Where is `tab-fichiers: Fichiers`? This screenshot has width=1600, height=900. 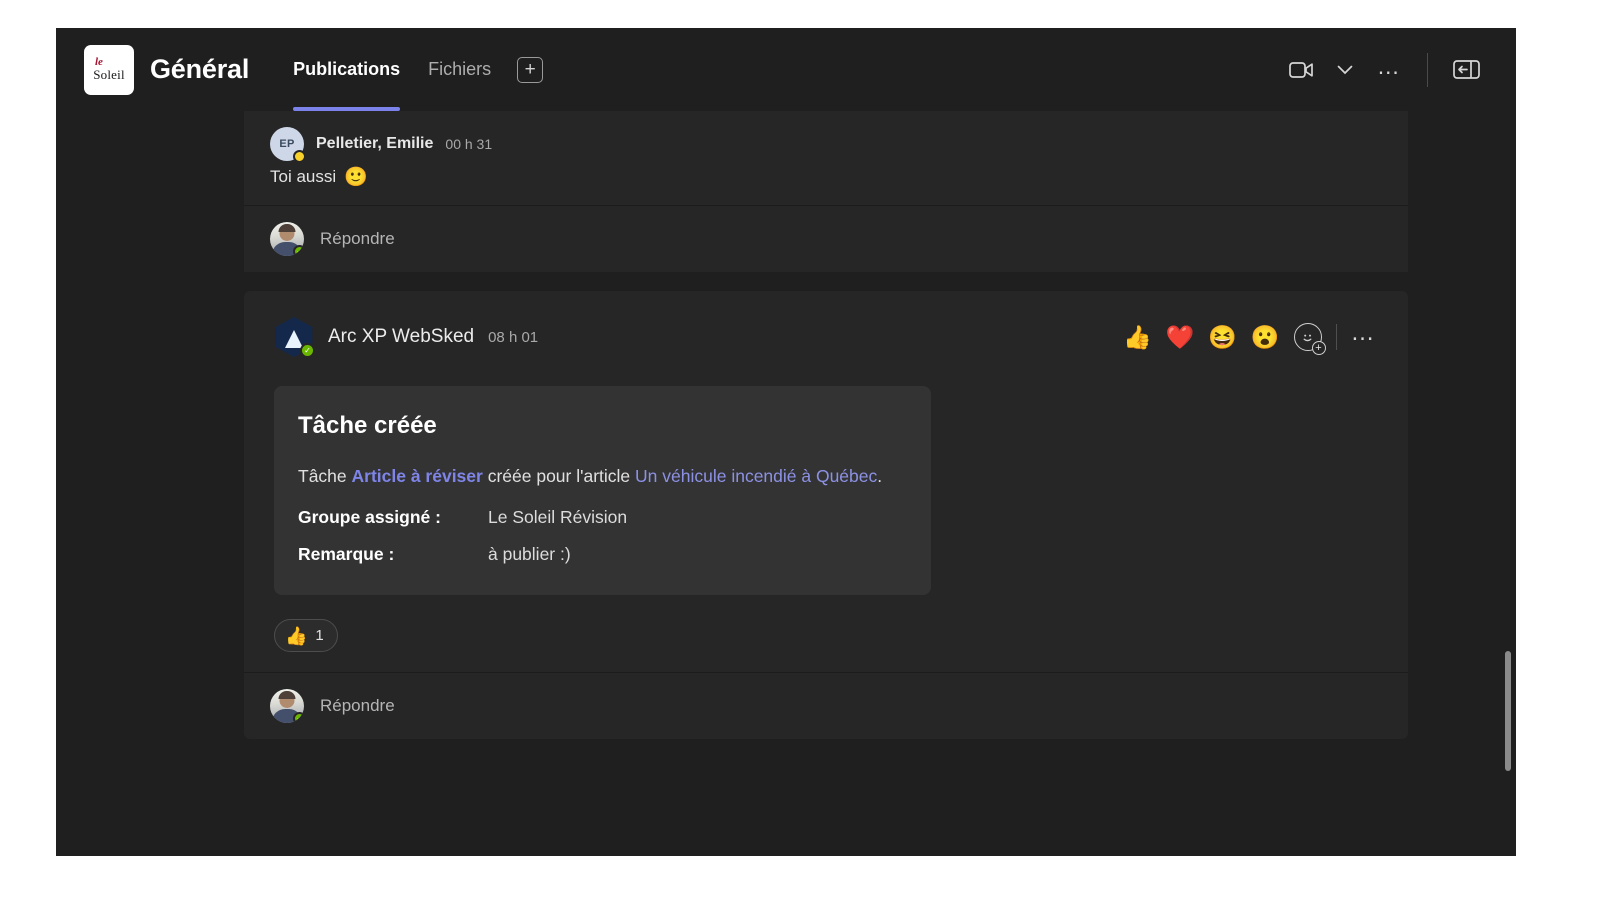 tab-fichiers: Fichiers is located at coordinates (459, 69).